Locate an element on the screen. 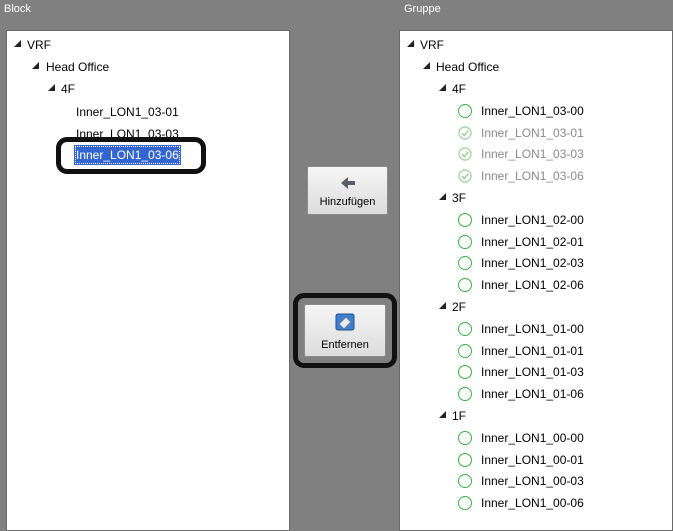  unit-label: Inner_LON1_03-03 is located at coordinates (532, 154).